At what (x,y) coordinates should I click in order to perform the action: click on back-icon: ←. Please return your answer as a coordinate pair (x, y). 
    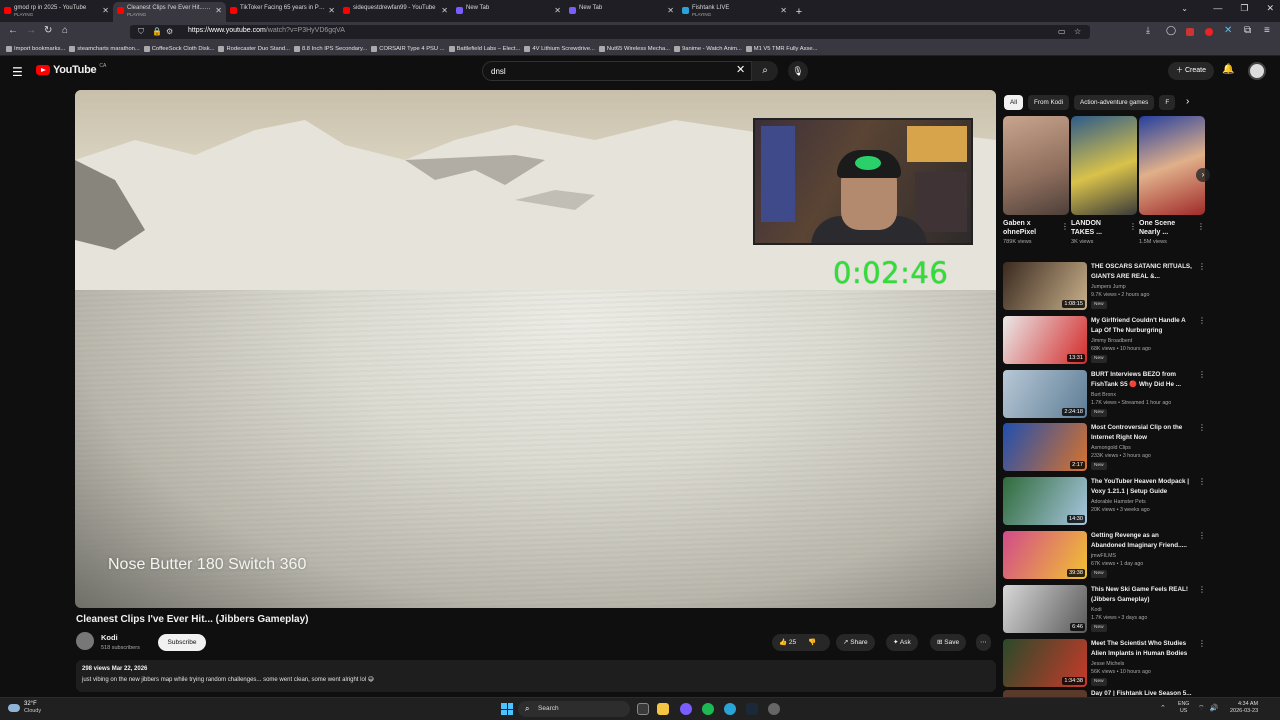
    Looking at the image, I should click on (13, 30).